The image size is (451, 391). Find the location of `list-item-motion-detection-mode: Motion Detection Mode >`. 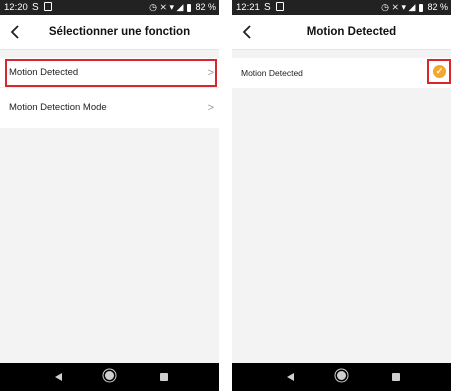

list-item-motion-detection-mode: Motion Detection Mode > is located at coordinates (109, 108).